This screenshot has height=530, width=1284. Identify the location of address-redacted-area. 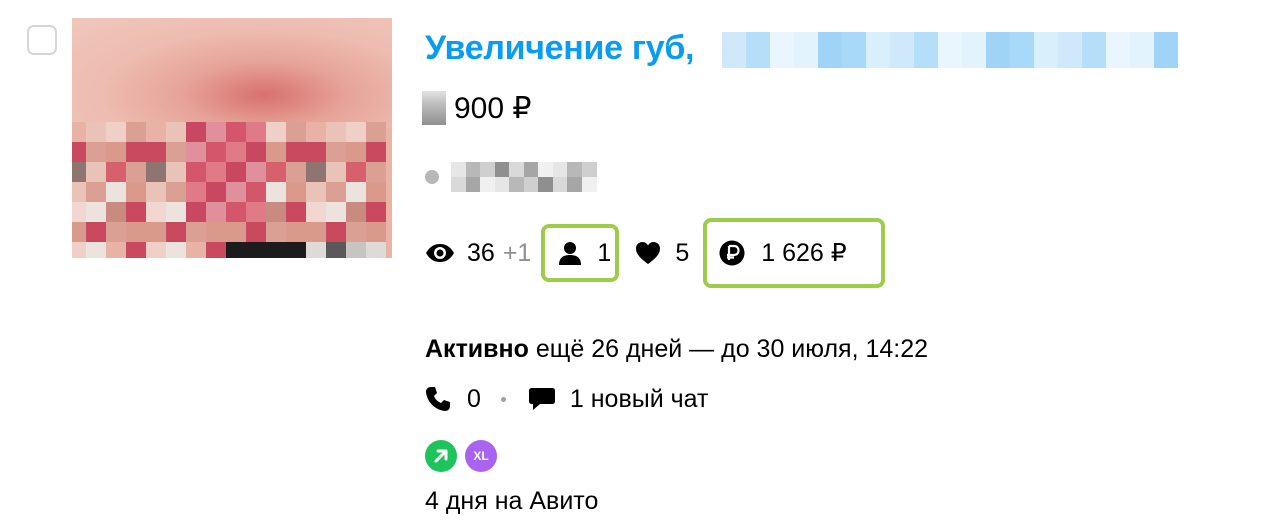
(524, 177).